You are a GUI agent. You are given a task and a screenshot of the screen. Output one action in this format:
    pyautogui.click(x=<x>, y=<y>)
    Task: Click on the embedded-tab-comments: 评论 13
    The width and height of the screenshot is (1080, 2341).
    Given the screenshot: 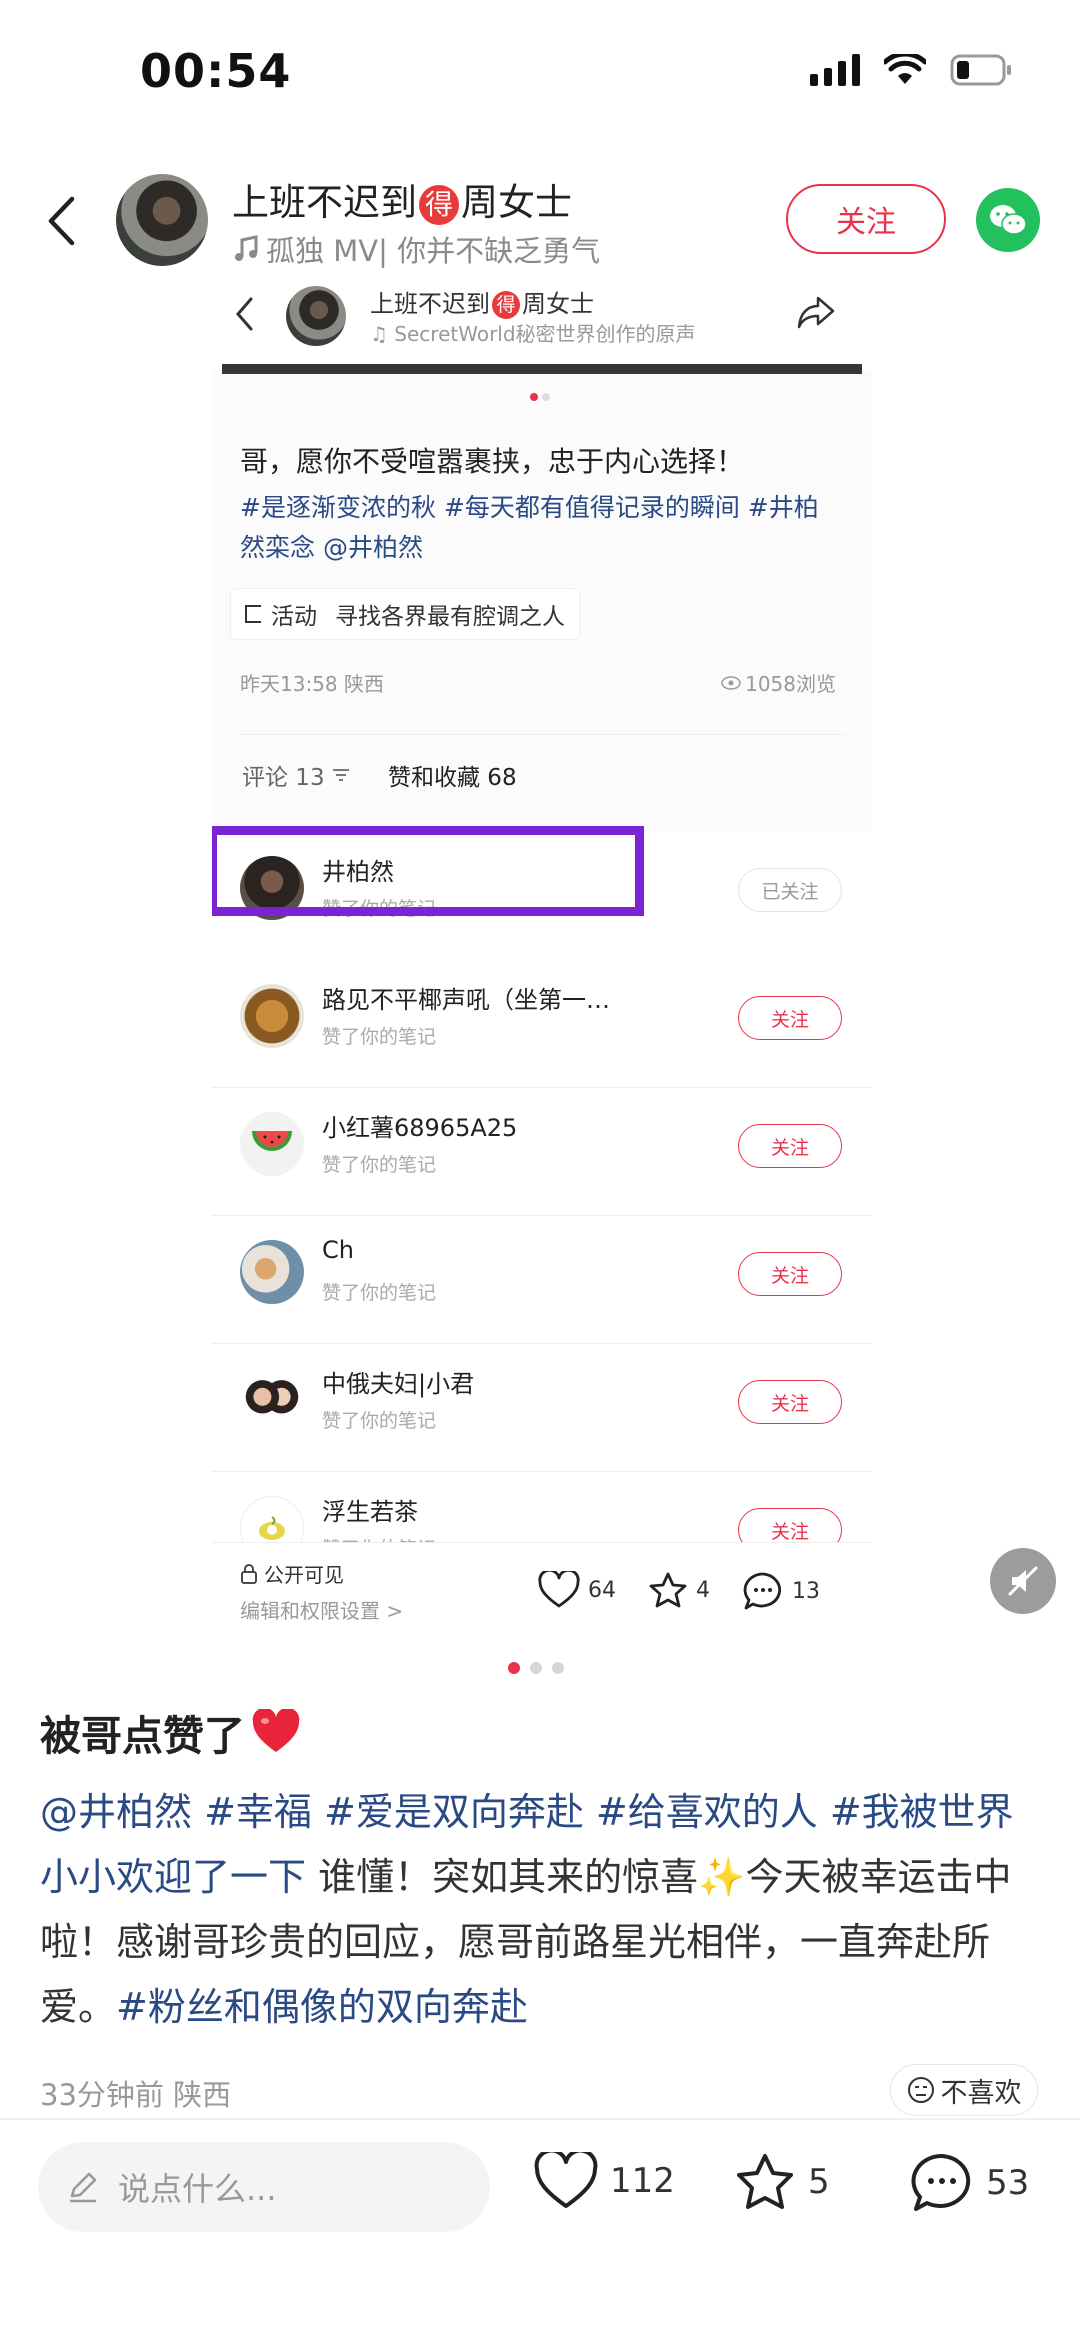 What is the action you would take?
    pyautogui.click(x=296, y=775)
    